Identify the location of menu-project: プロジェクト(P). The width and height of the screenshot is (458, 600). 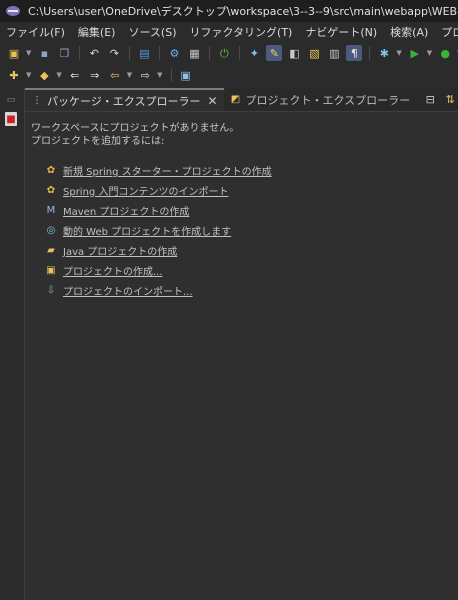
(449, 32).